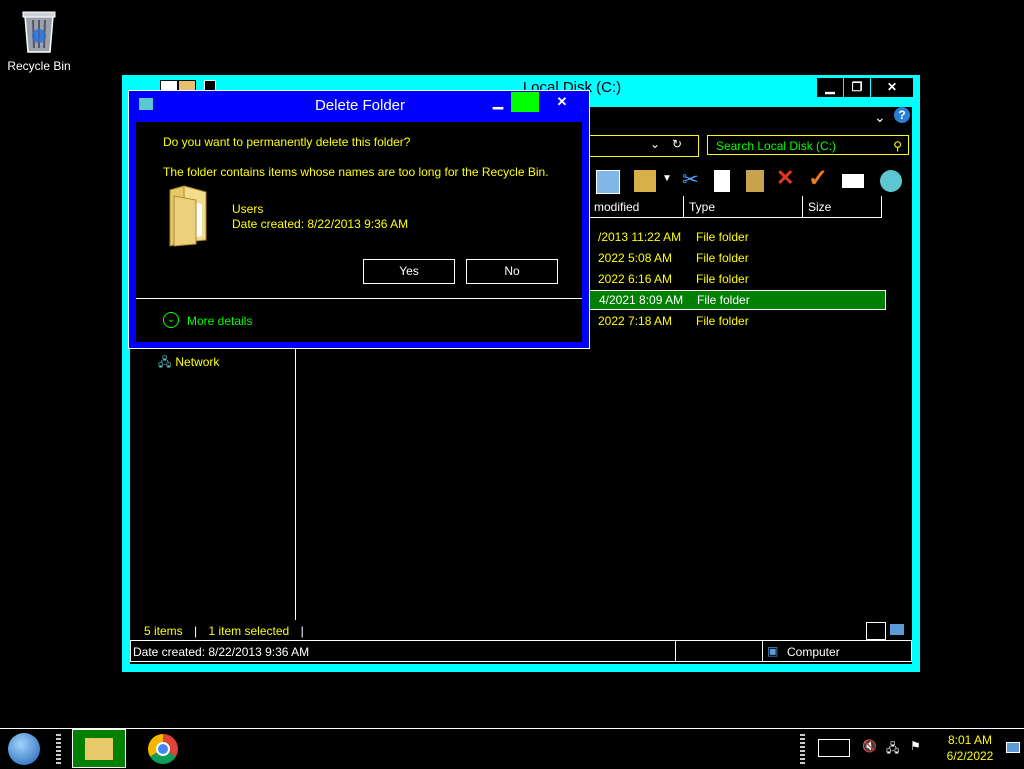  I want to click on delete-icon: ✕, so click(785, 178).